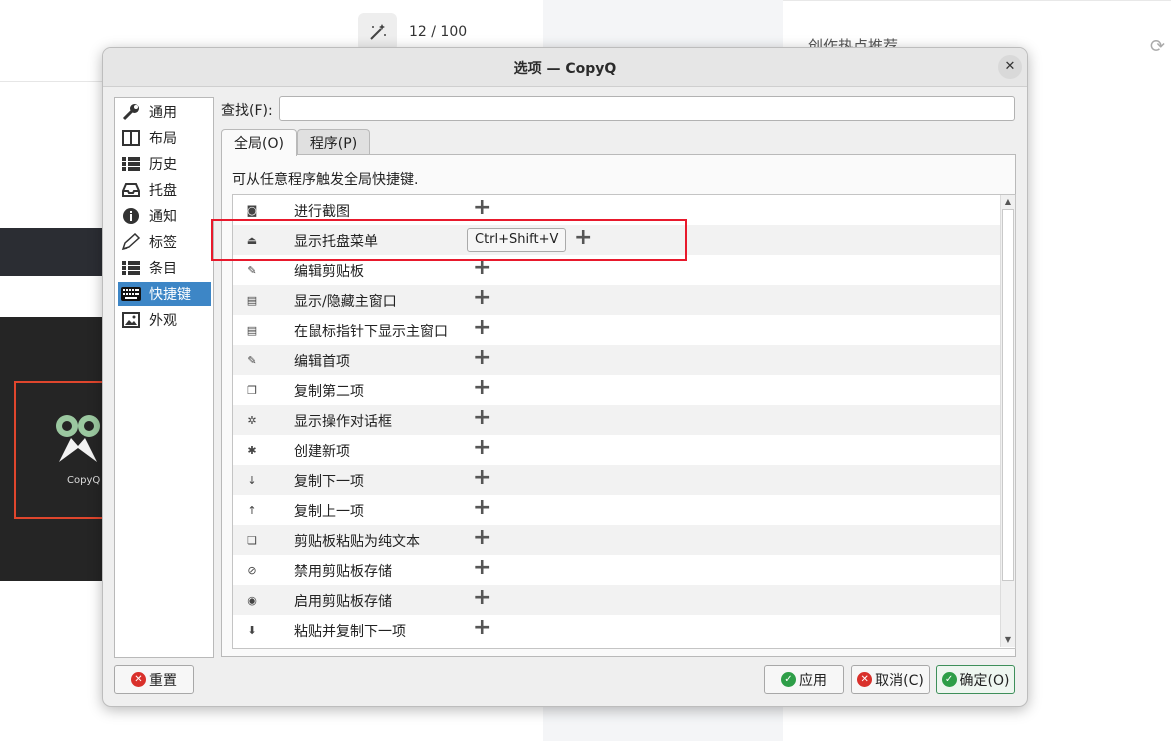  I want to click on items-icon, so click(131, 268).